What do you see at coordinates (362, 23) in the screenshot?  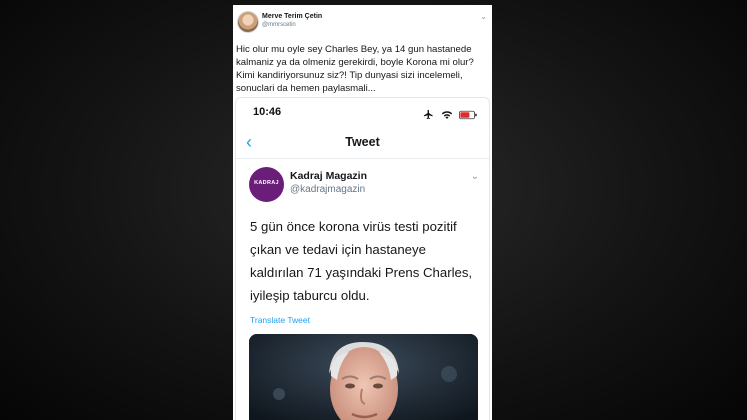 I see `outer-tweet-header: Merve Terim Çetin @mmrscetin ⌄` at bounding box center [362, 23].